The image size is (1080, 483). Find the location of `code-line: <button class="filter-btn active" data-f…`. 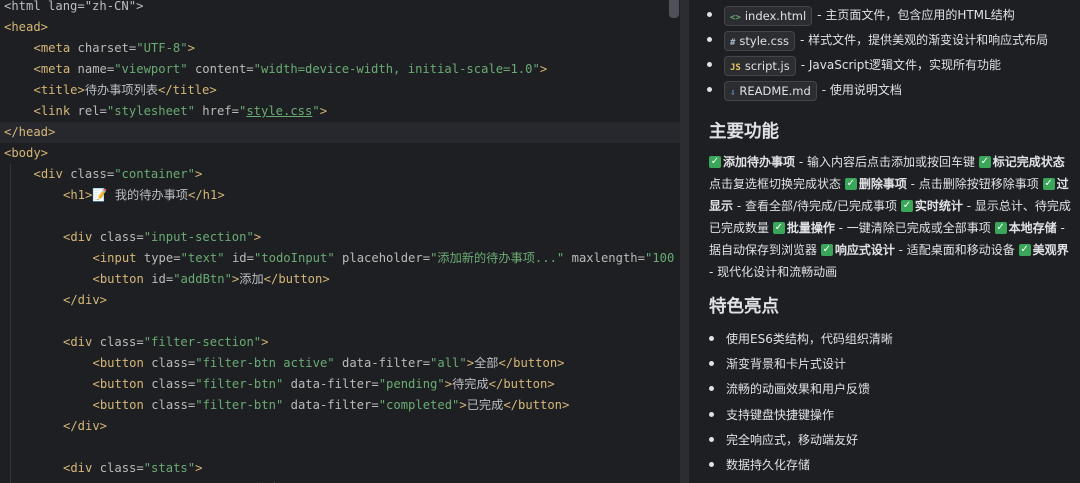

code-line: <button class="filter-btn active" data-f… is located at coordinates (340, 363).